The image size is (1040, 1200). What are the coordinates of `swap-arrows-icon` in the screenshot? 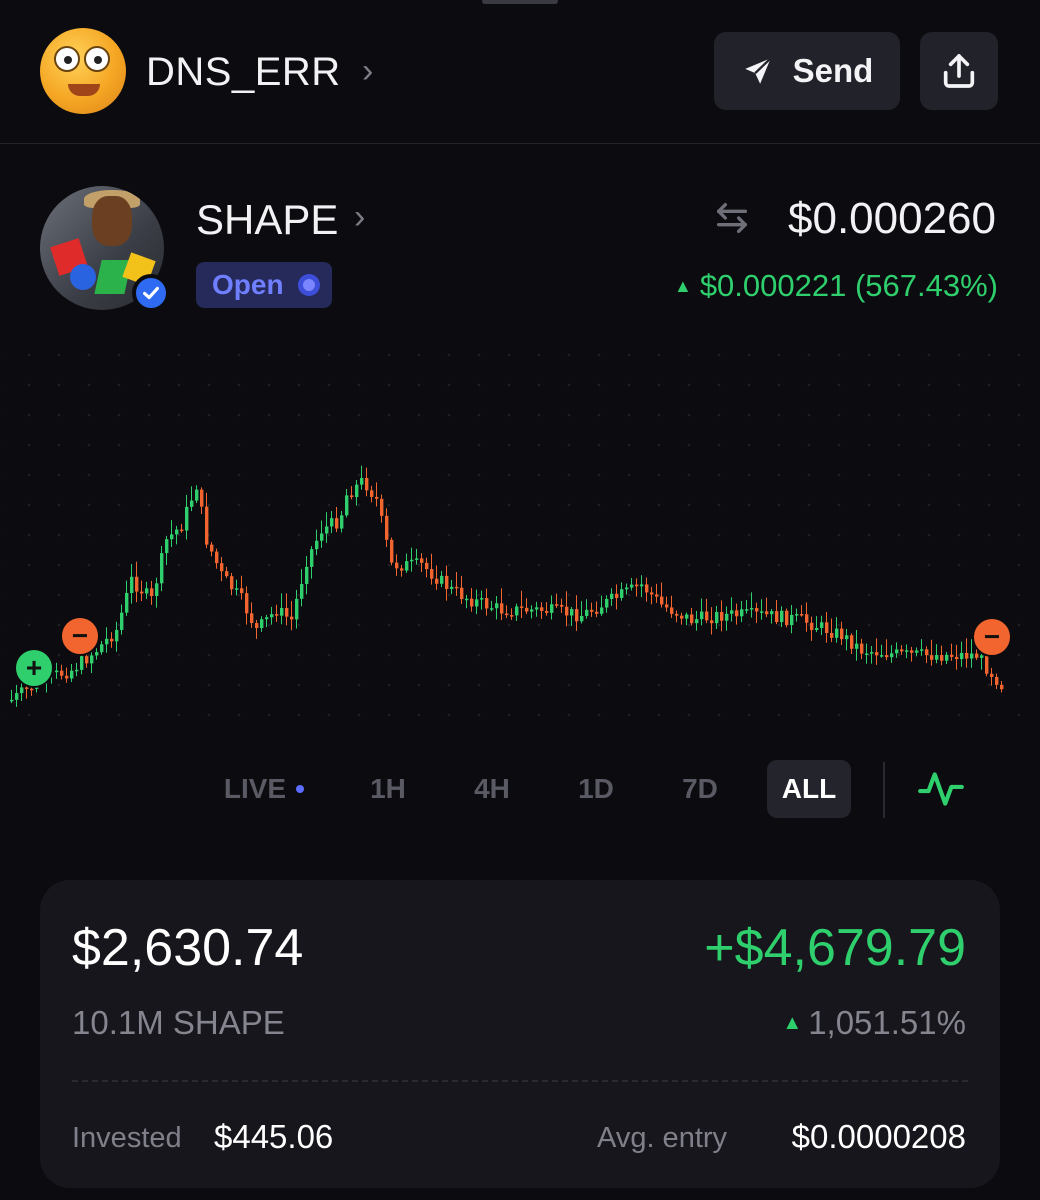 It's located at (732, 218).